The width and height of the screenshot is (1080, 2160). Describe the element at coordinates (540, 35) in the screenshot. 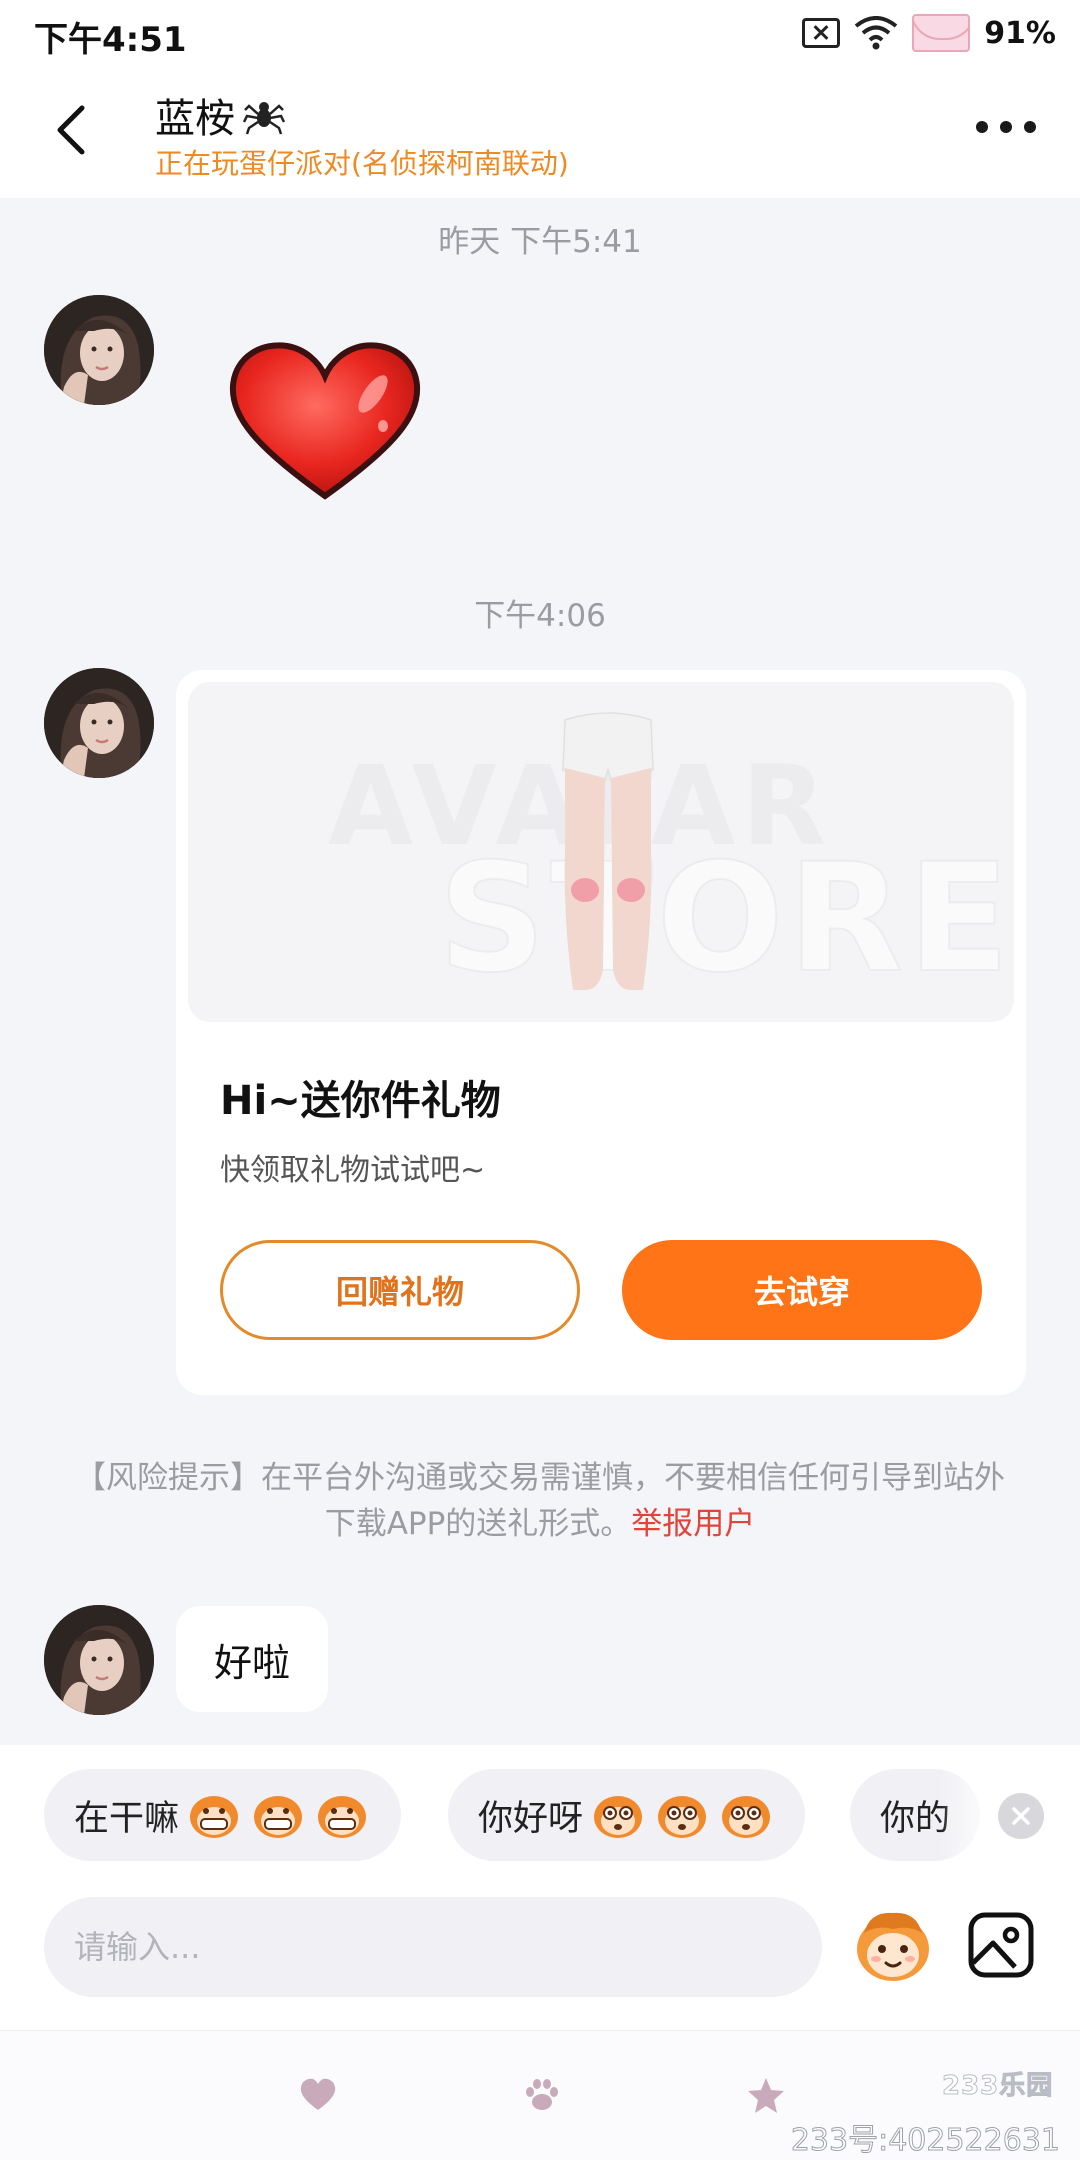

I see `status-bar: 下午4:51 91%` at that location.